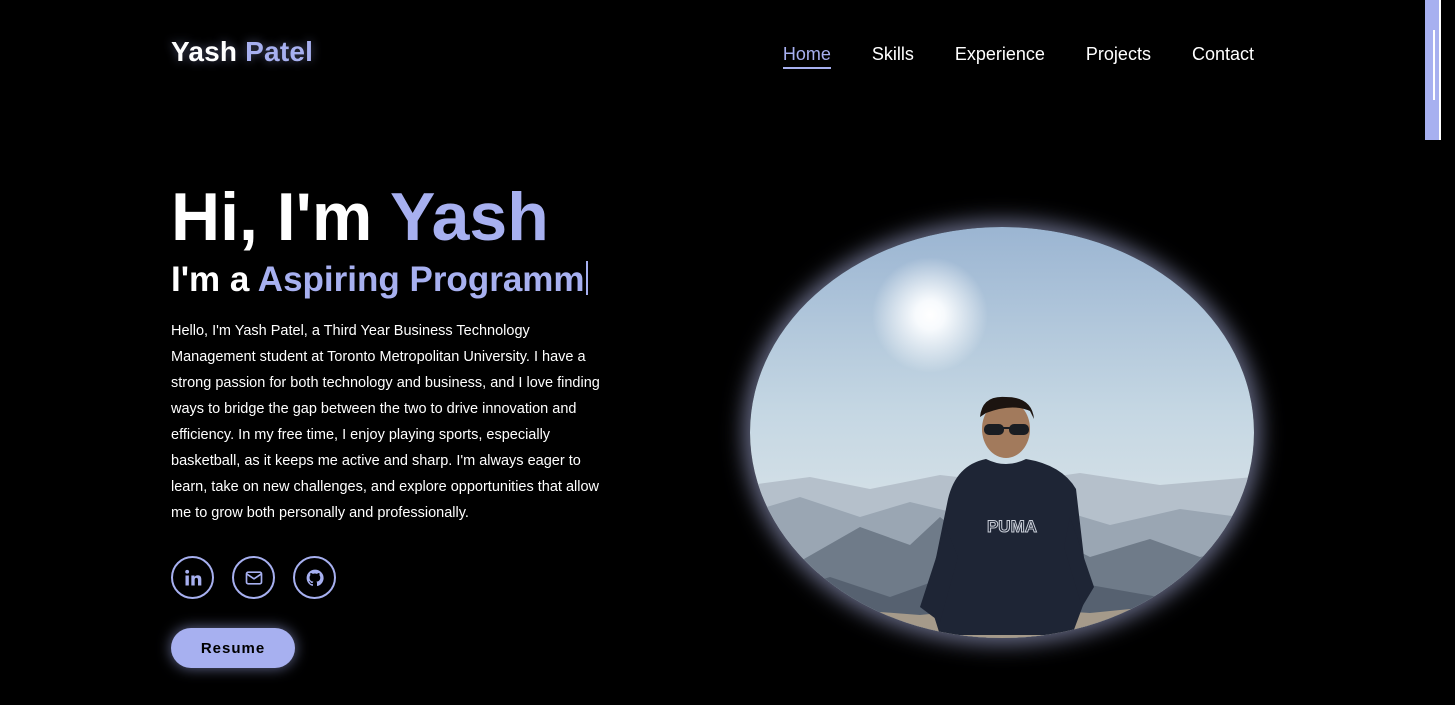 The image size is (1455, 705). I want to click on typing-cursor, so click(586, 278).